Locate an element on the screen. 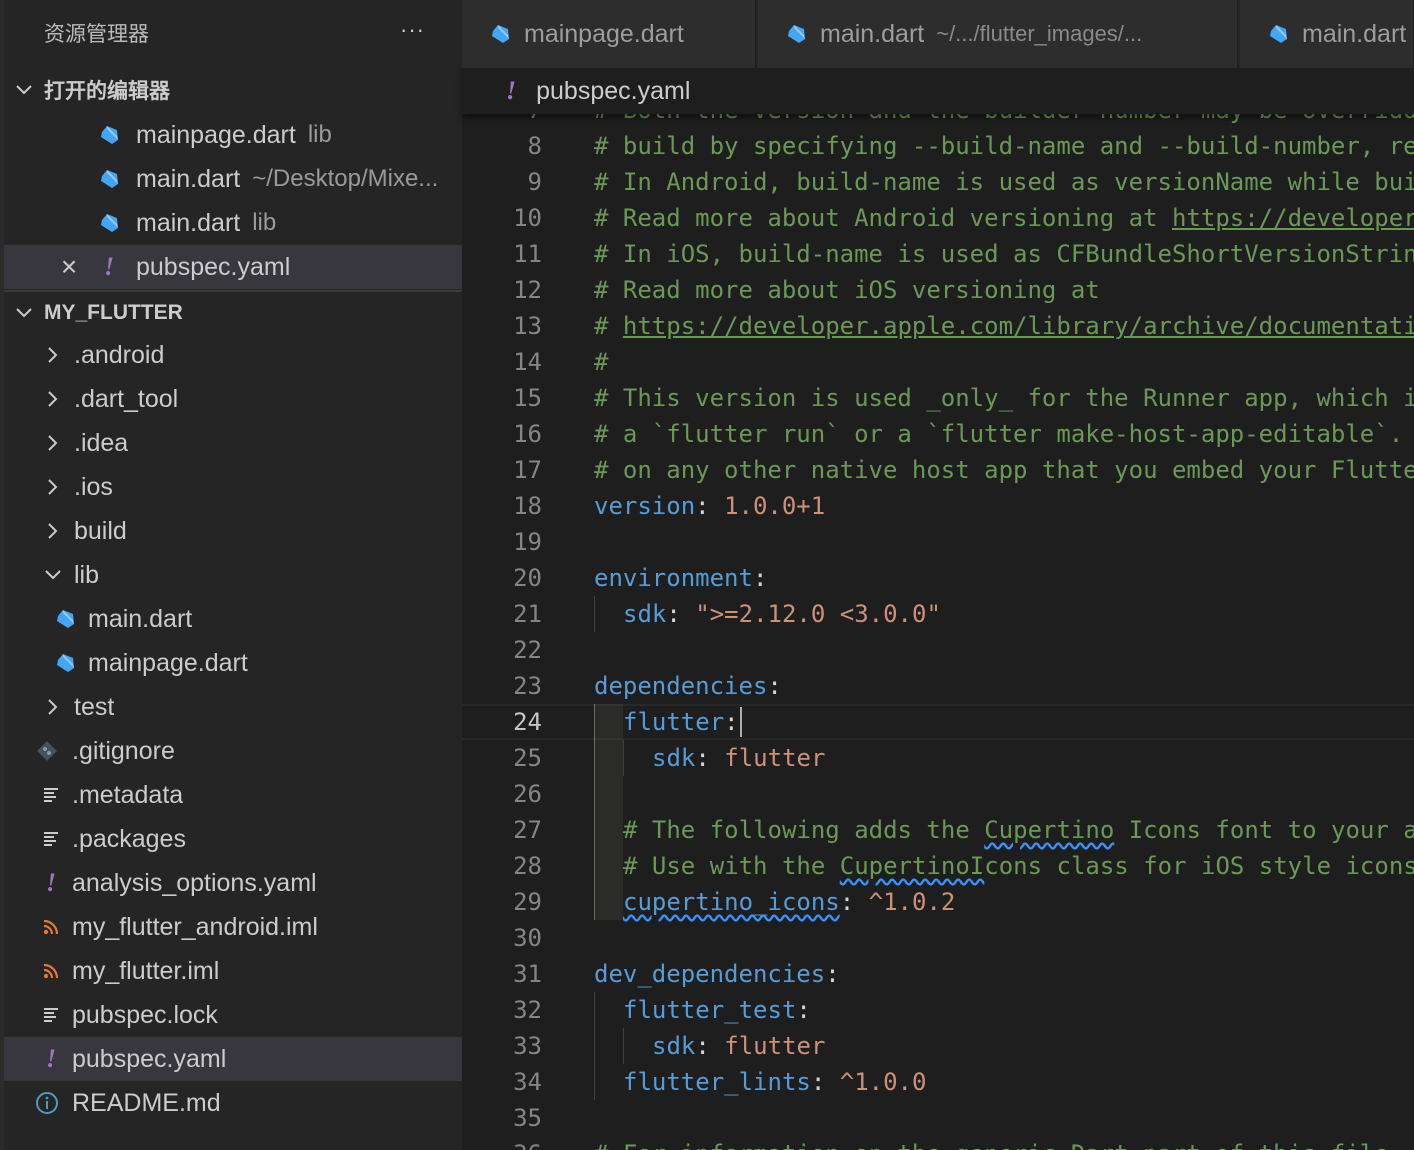 The width and height of the screenshot is (1414, 1150). code-content: # Read more about iOS versioning at is located at coordinates (847, 290).